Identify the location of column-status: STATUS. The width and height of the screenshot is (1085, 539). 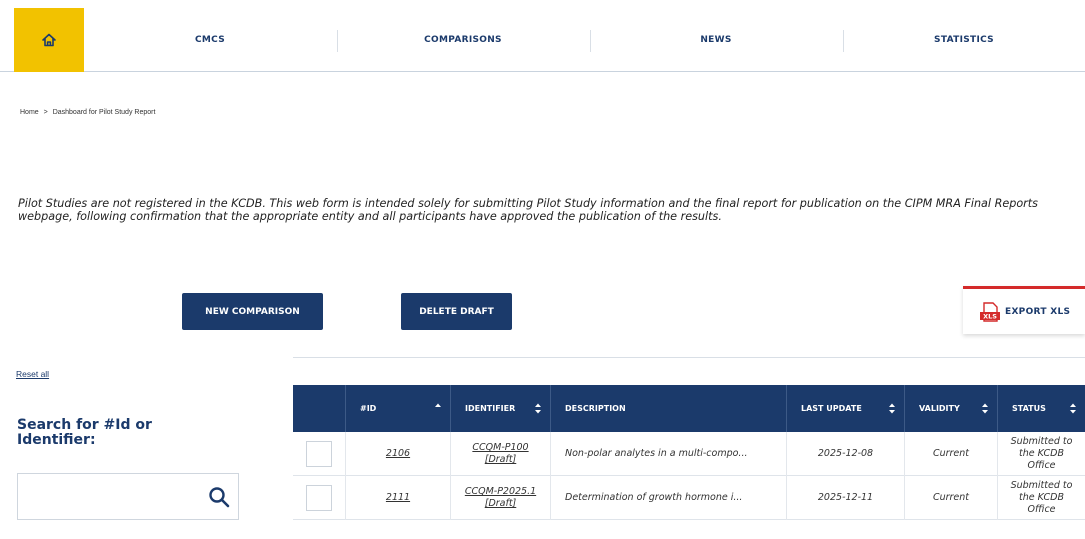
(1041, 408).